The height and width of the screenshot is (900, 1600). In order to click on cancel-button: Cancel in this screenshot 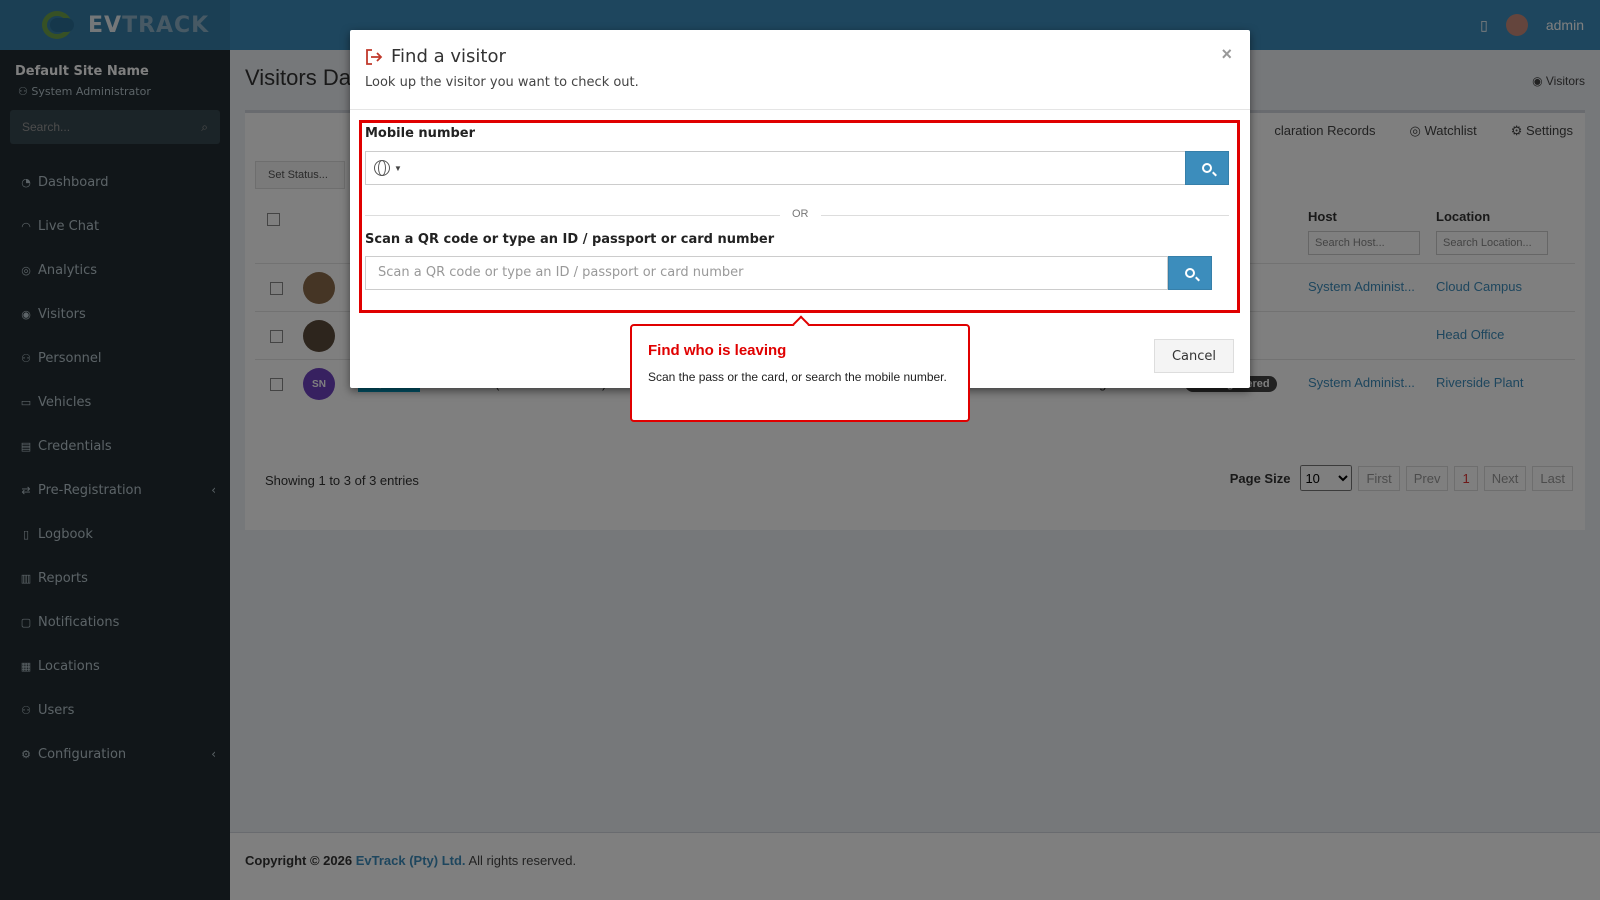, I will do `click(1194, 356)`.